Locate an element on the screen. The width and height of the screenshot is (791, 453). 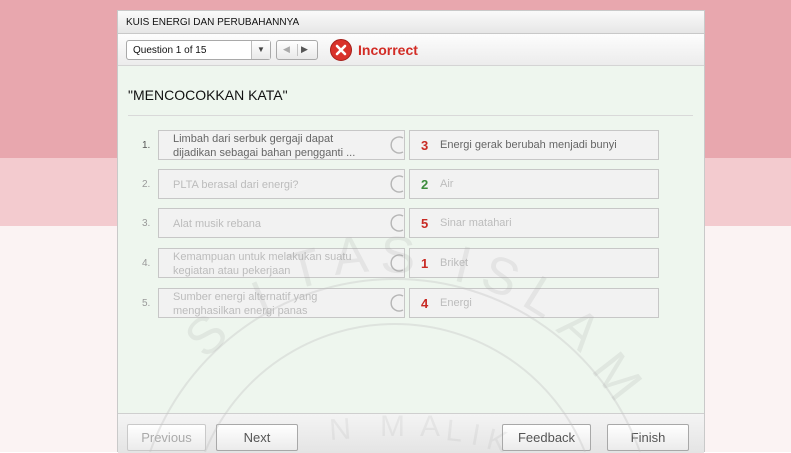
question-nav-bar: Question 1 of 15 ▼ ◀ ▶ Incorrect is located at coordinates (411, 50).